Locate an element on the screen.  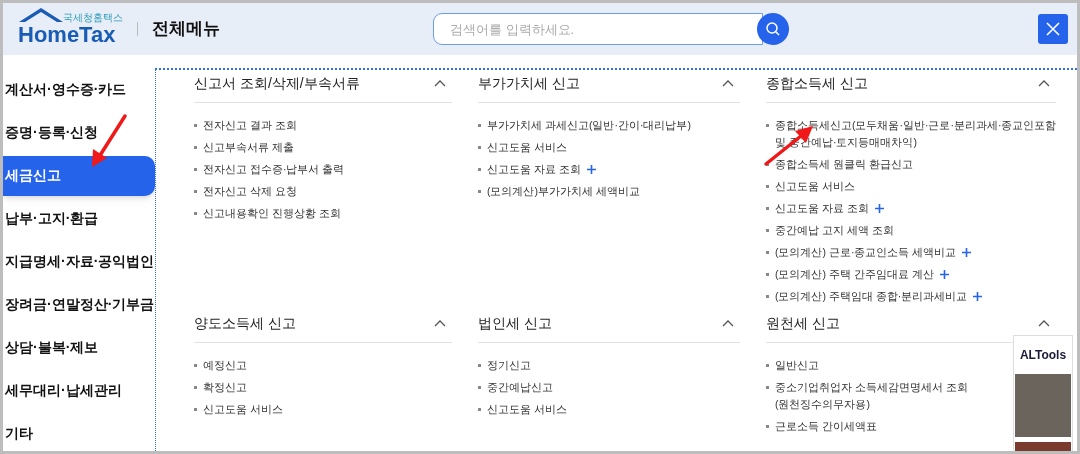
section-title: 종합소득세 신고 is located at coordinates (817, 83).